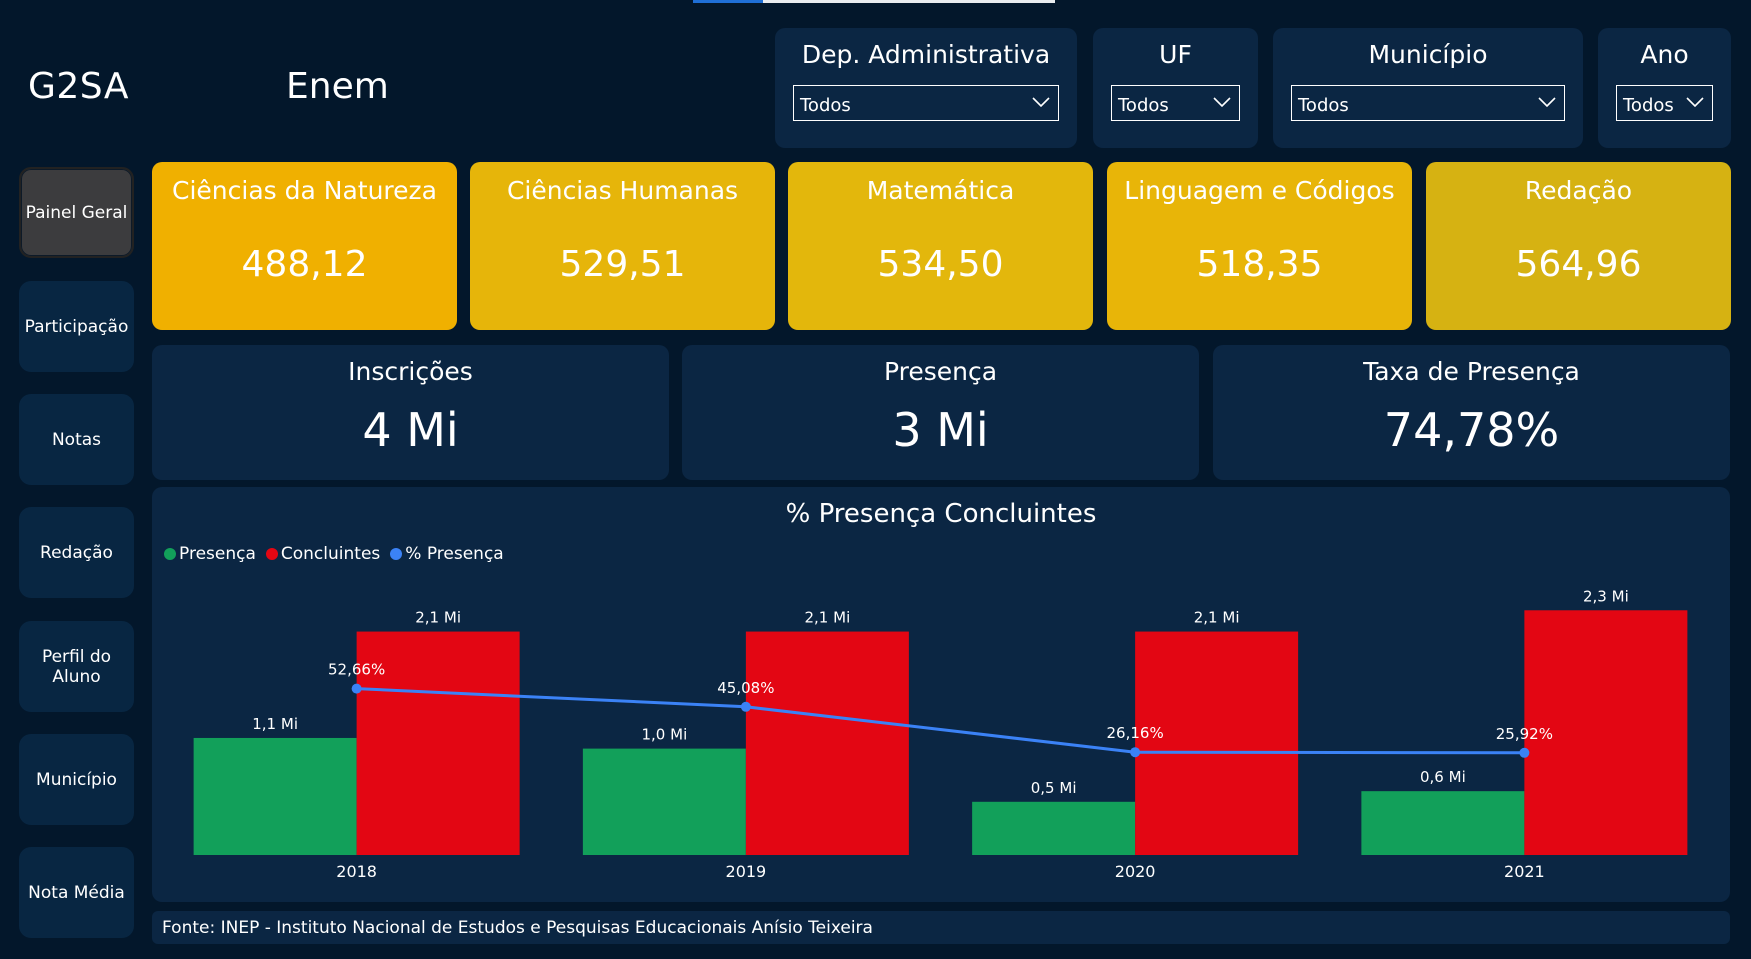 The image size is (1751, 959). Describe the element at coordinates (1524, 871) in the screenshot. I see `x-tick-label: 2021` at that location.